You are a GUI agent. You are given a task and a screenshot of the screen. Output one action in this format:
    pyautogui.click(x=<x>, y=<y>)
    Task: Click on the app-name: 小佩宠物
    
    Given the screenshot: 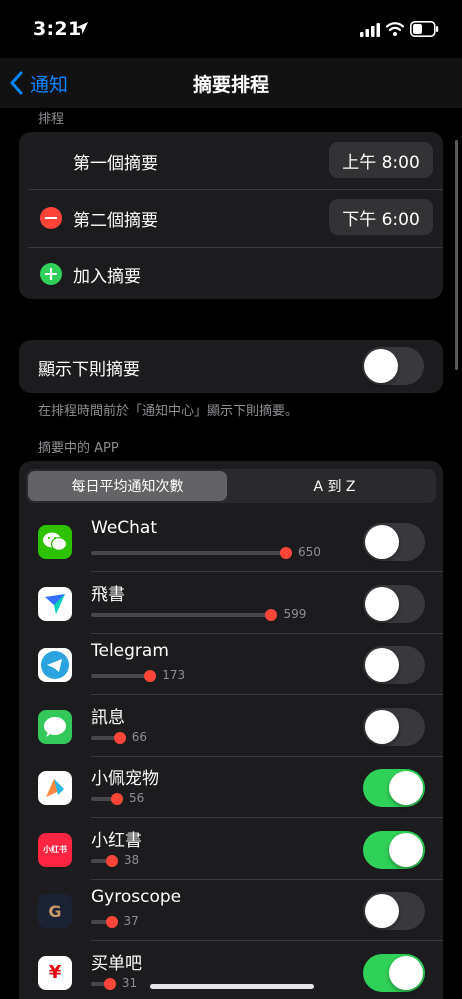 What is the action you would take?
    pyautogui.click(x=125, y=779)
    